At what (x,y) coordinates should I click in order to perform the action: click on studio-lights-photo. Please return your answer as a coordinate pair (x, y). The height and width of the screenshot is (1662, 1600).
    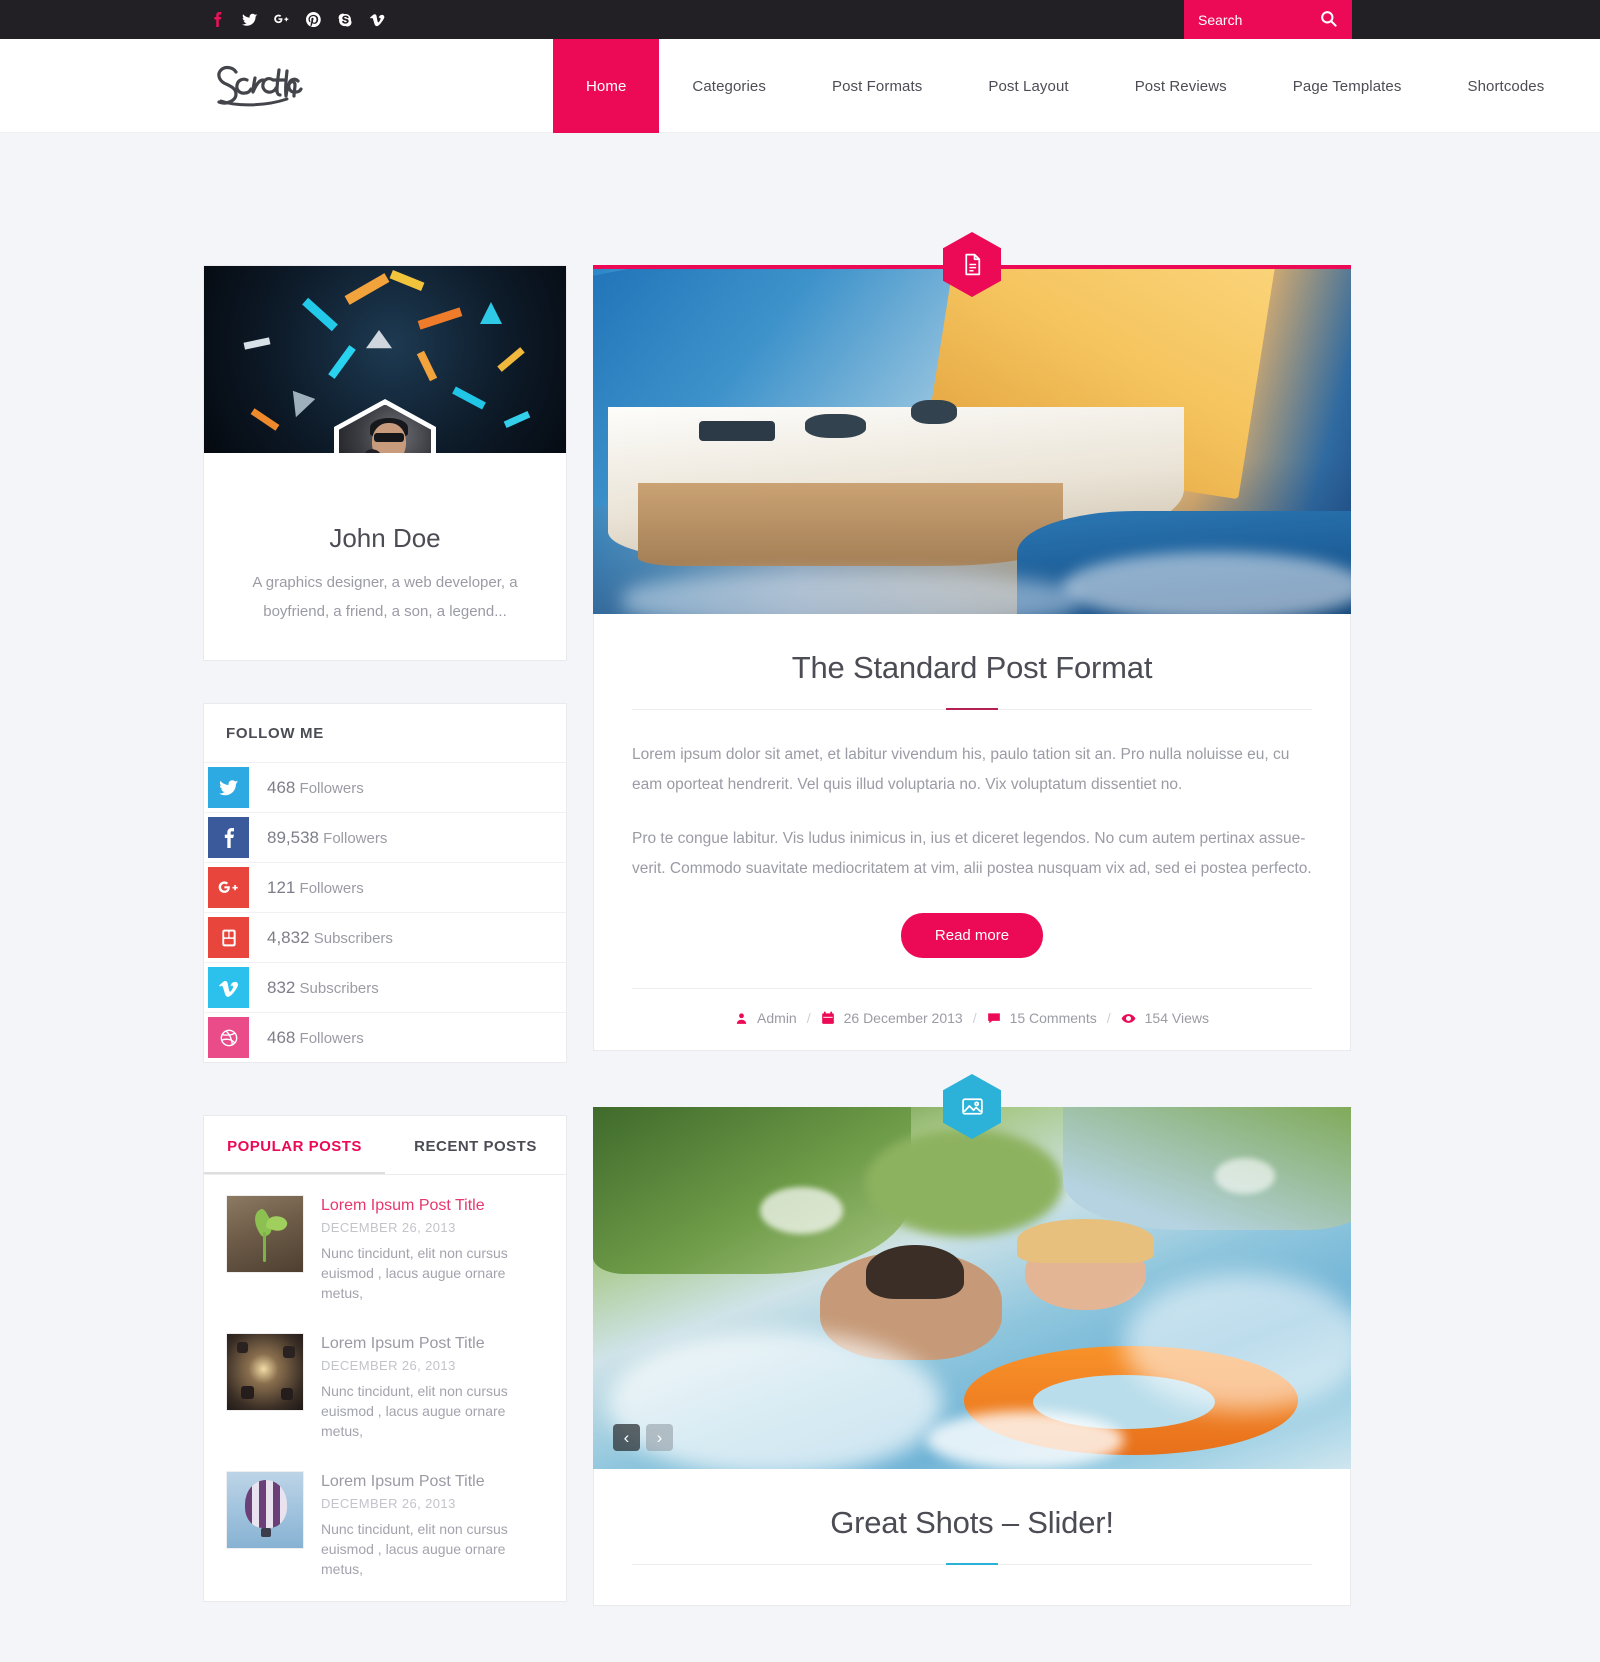
    Looking at the image, I should click on (265, 1372).